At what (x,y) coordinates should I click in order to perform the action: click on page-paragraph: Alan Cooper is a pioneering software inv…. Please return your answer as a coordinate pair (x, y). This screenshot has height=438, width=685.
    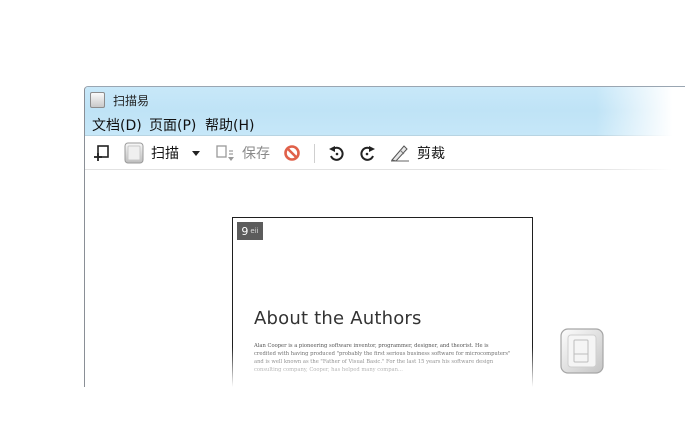
    Looking at the image, I should click on (382, 358).